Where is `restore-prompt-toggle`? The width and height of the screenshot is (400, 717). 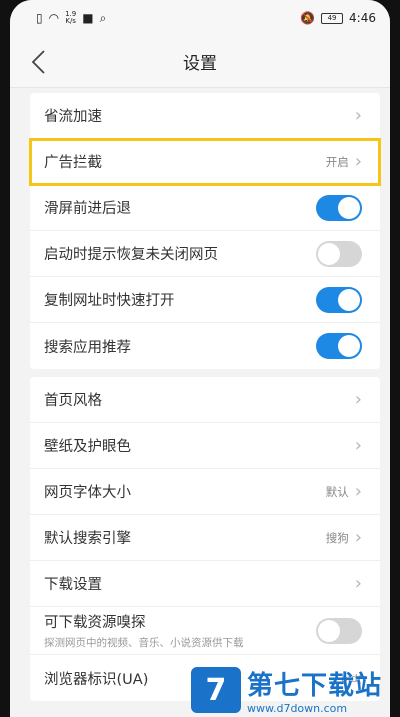 restore-prompt-toggle is located at coordinates (339, 253).